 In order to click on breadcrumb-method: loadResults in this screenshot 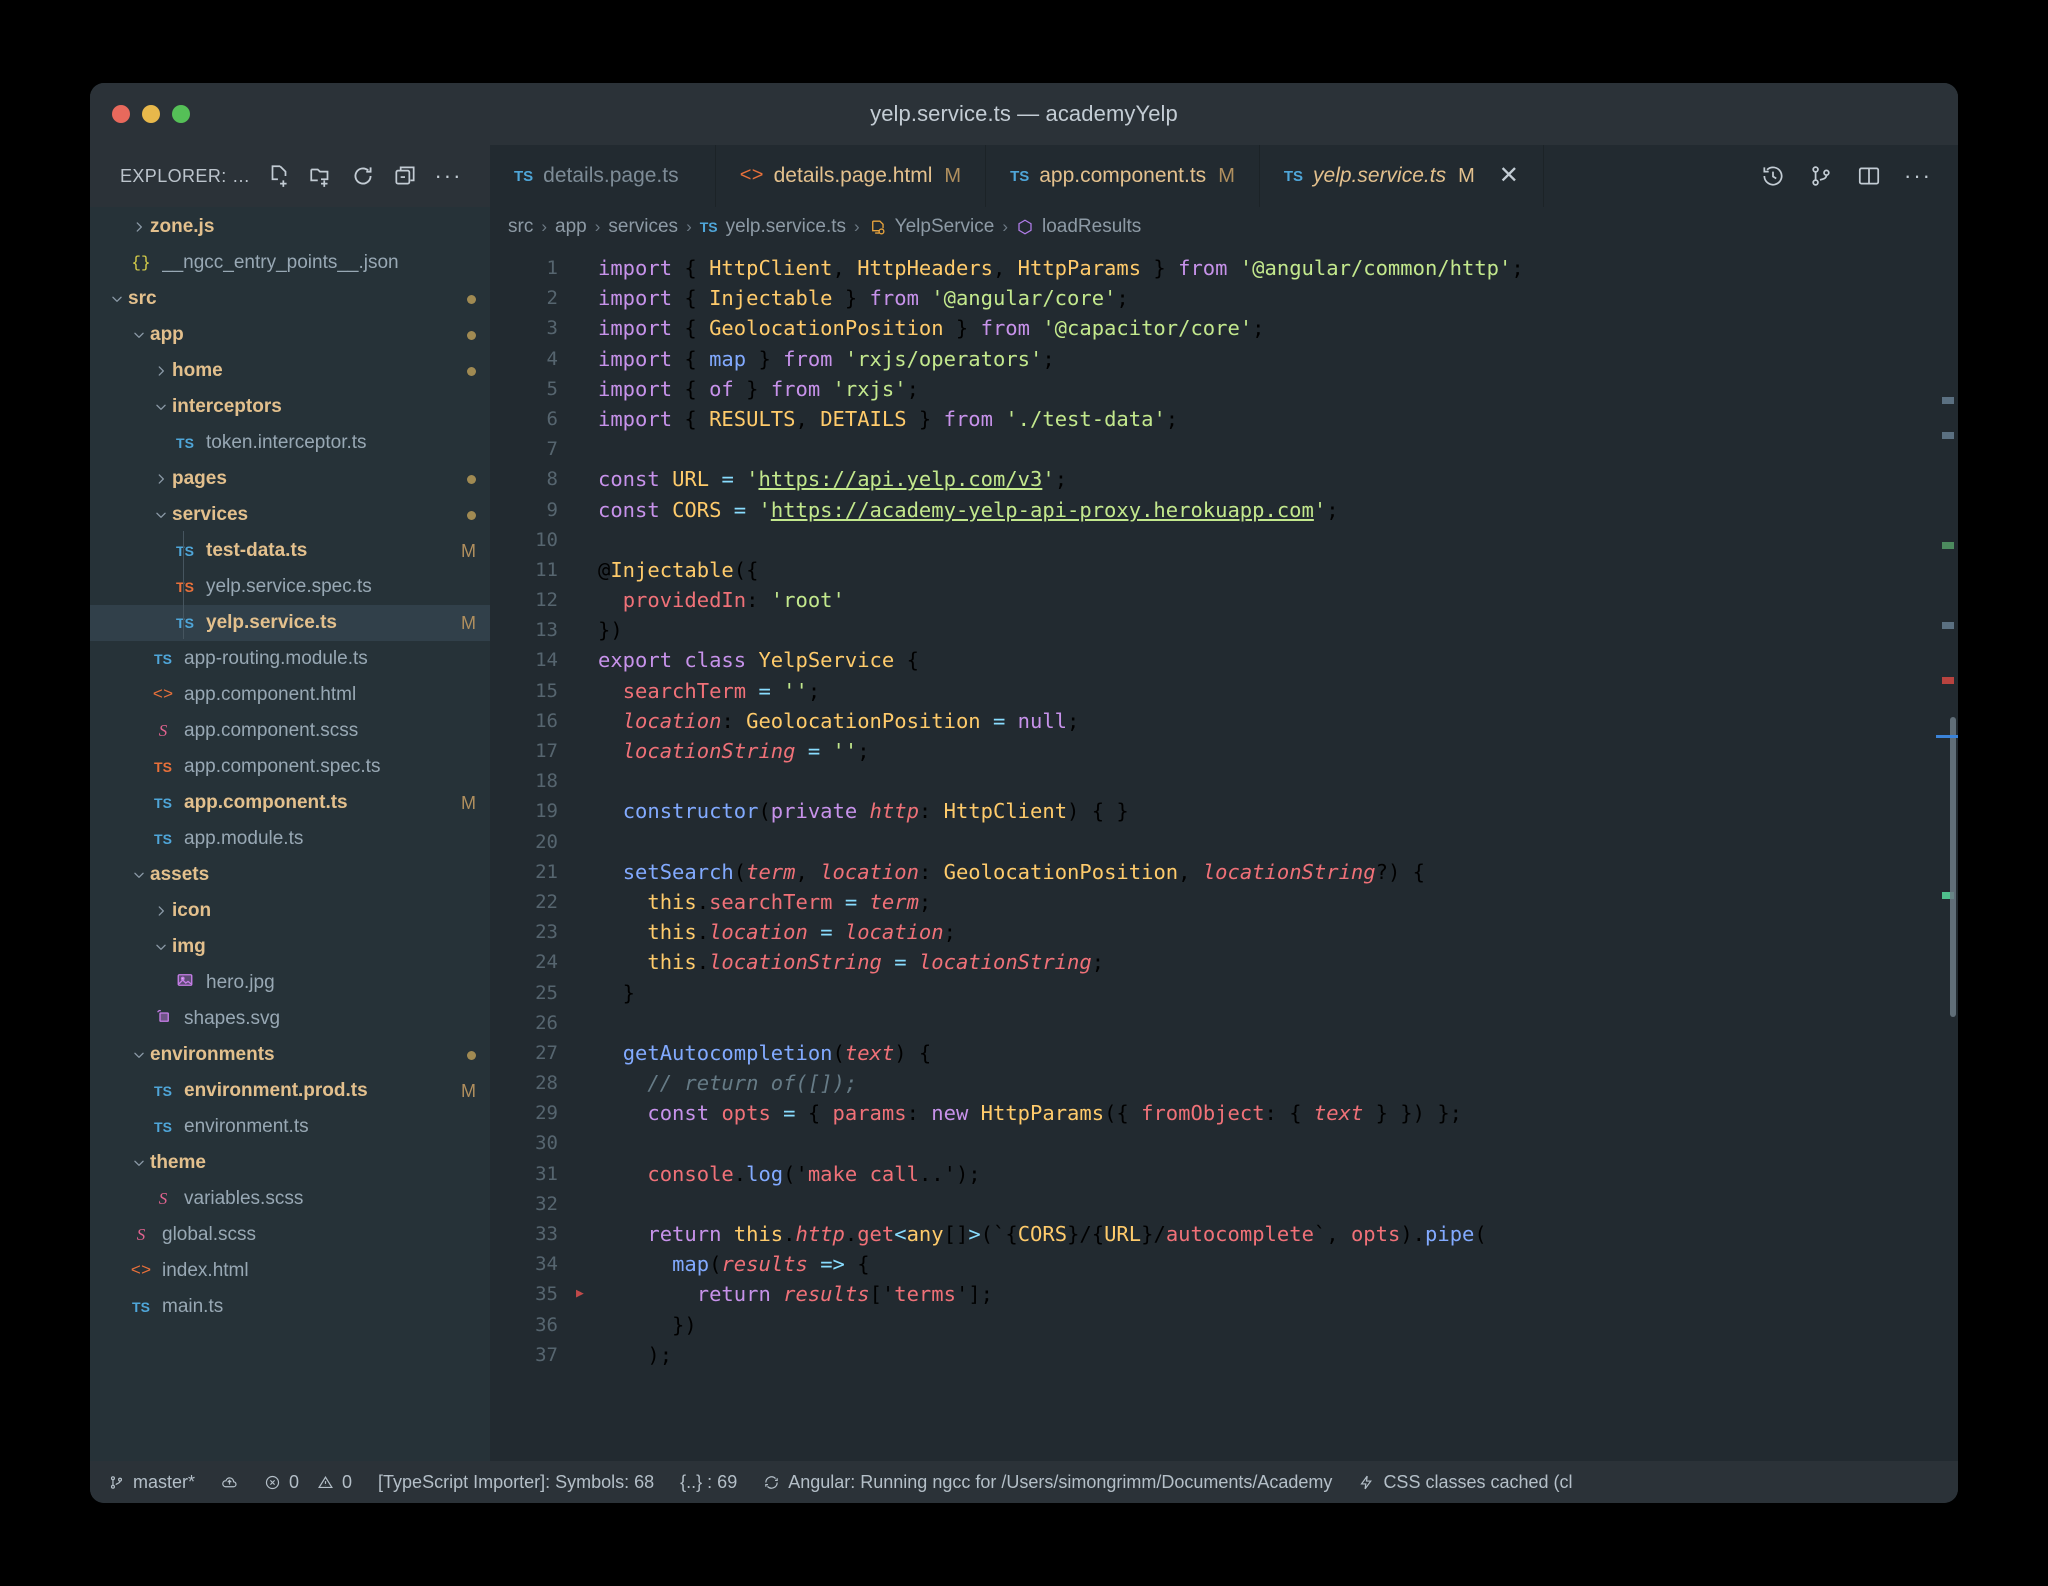, I will do `click(1091, 227)`.